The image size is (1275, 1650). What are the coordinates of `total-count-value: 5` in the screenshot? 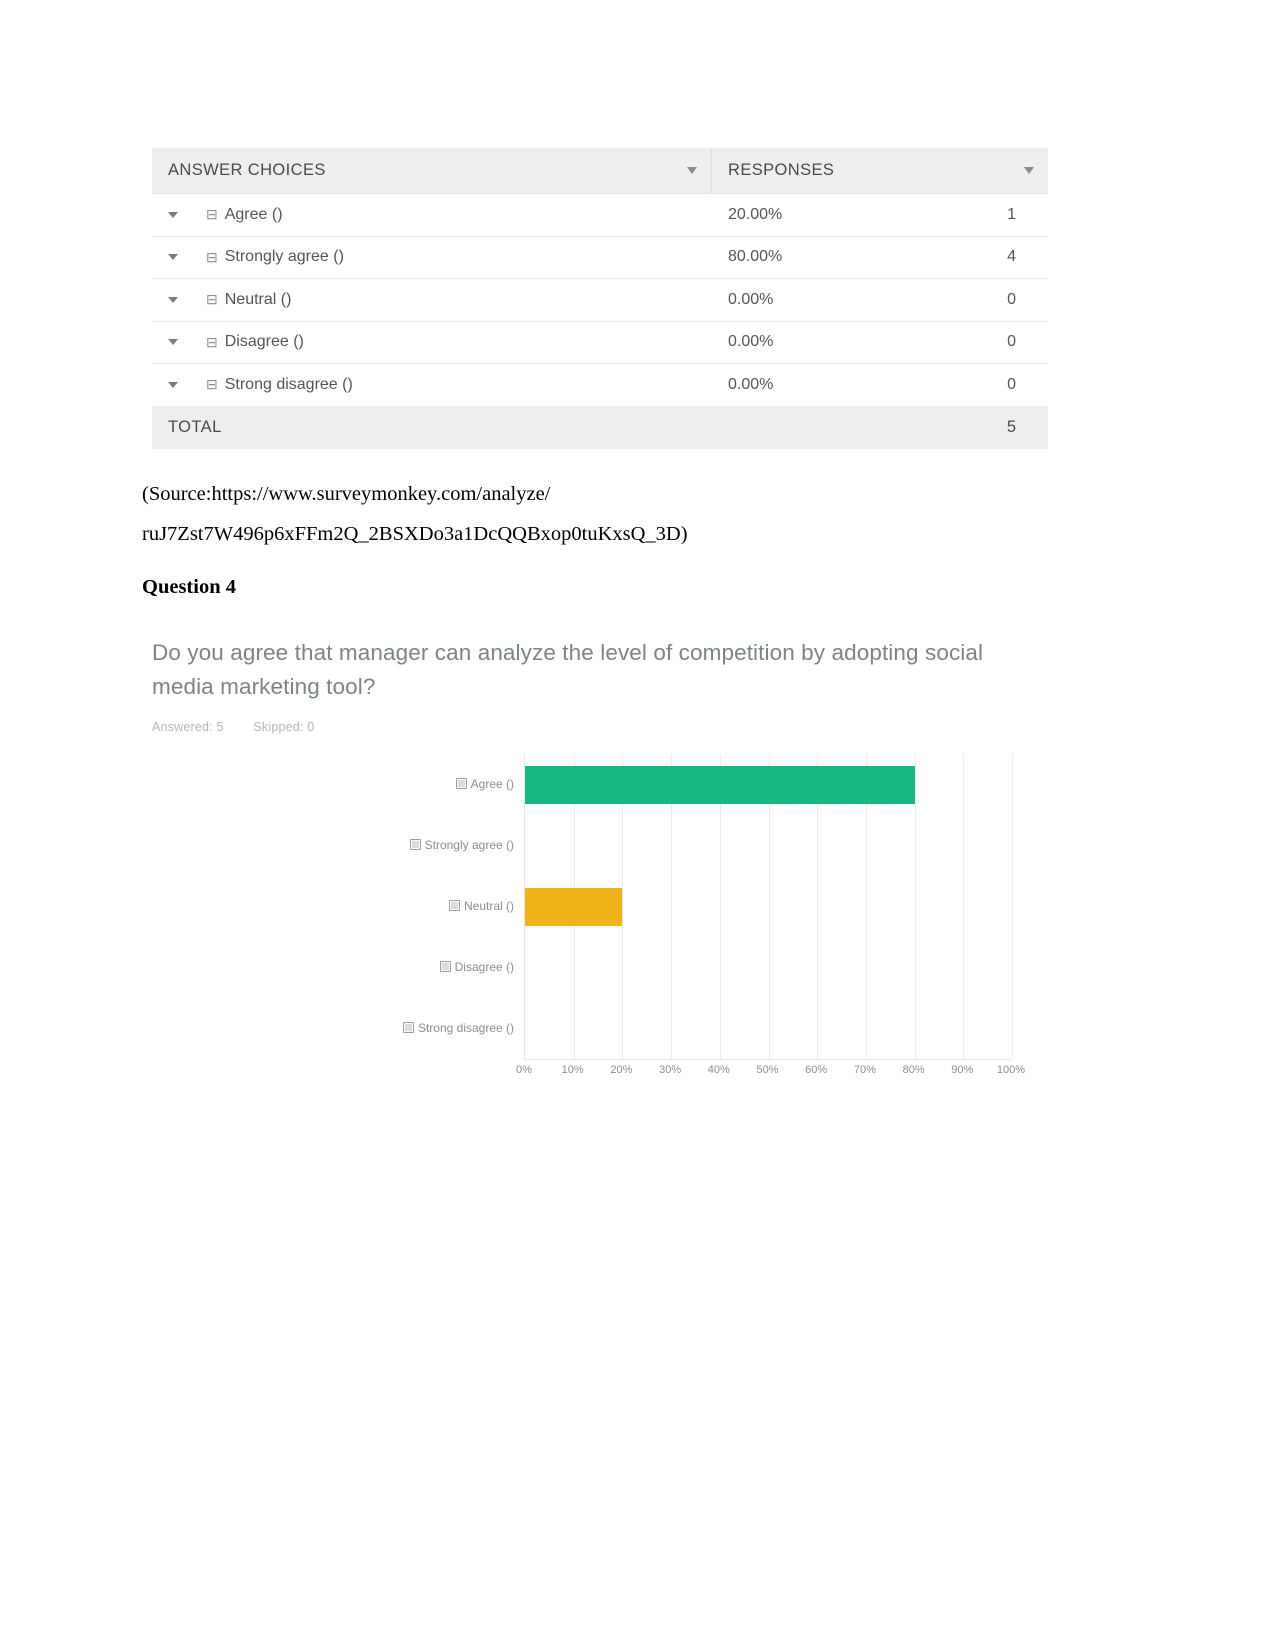 It's located at (1011, 427).